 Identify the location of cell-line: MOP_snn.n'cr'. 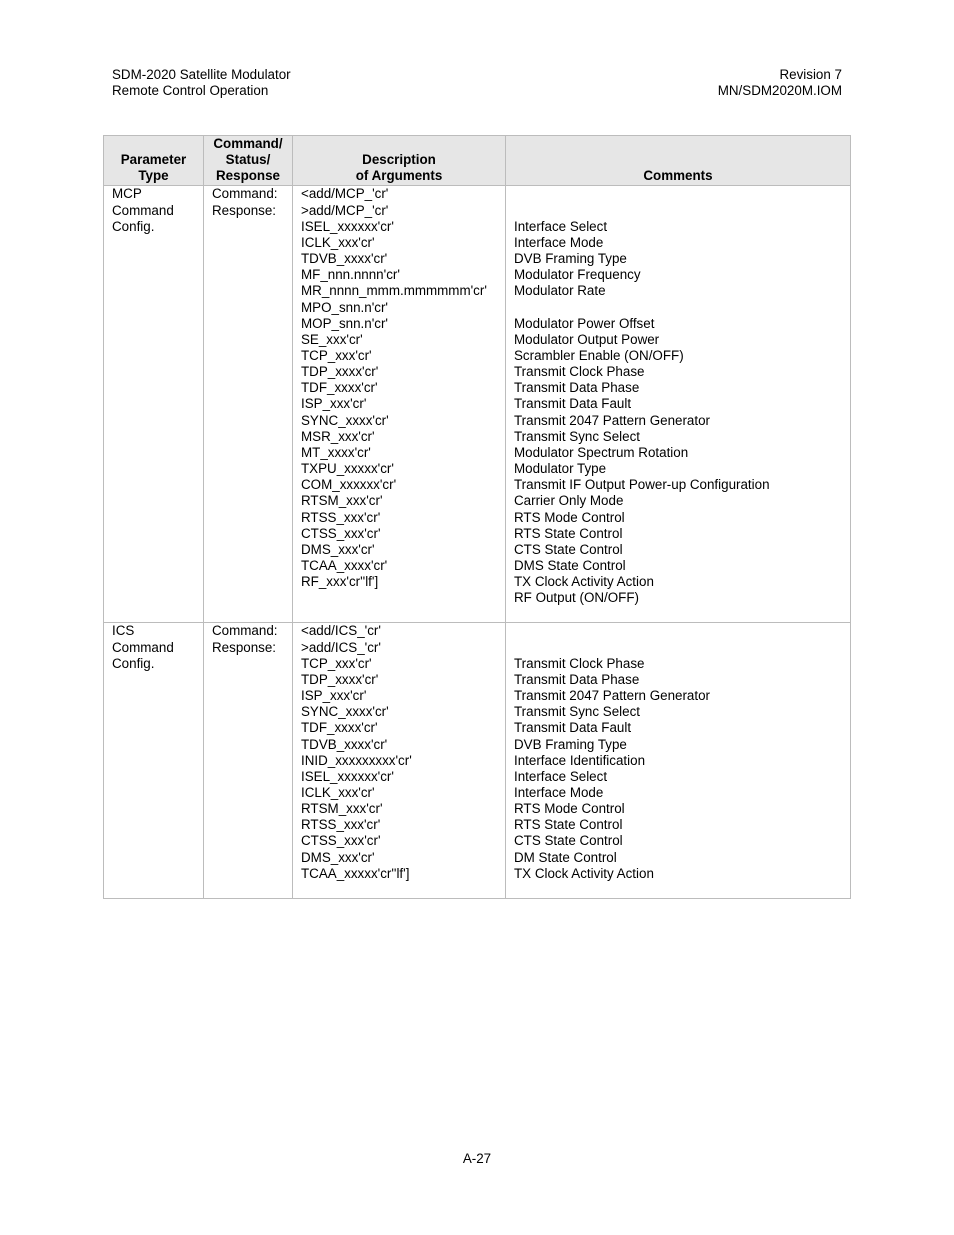
(344, 323).